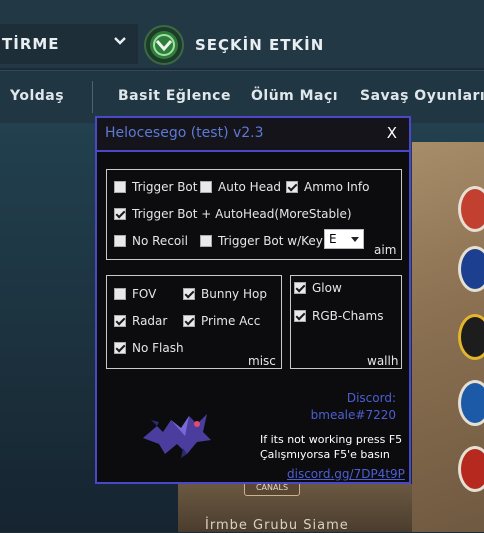  Describe the element at coordinates (160, 241) in the screenshot. I see `checkbox-label: No Recoil` at that location.